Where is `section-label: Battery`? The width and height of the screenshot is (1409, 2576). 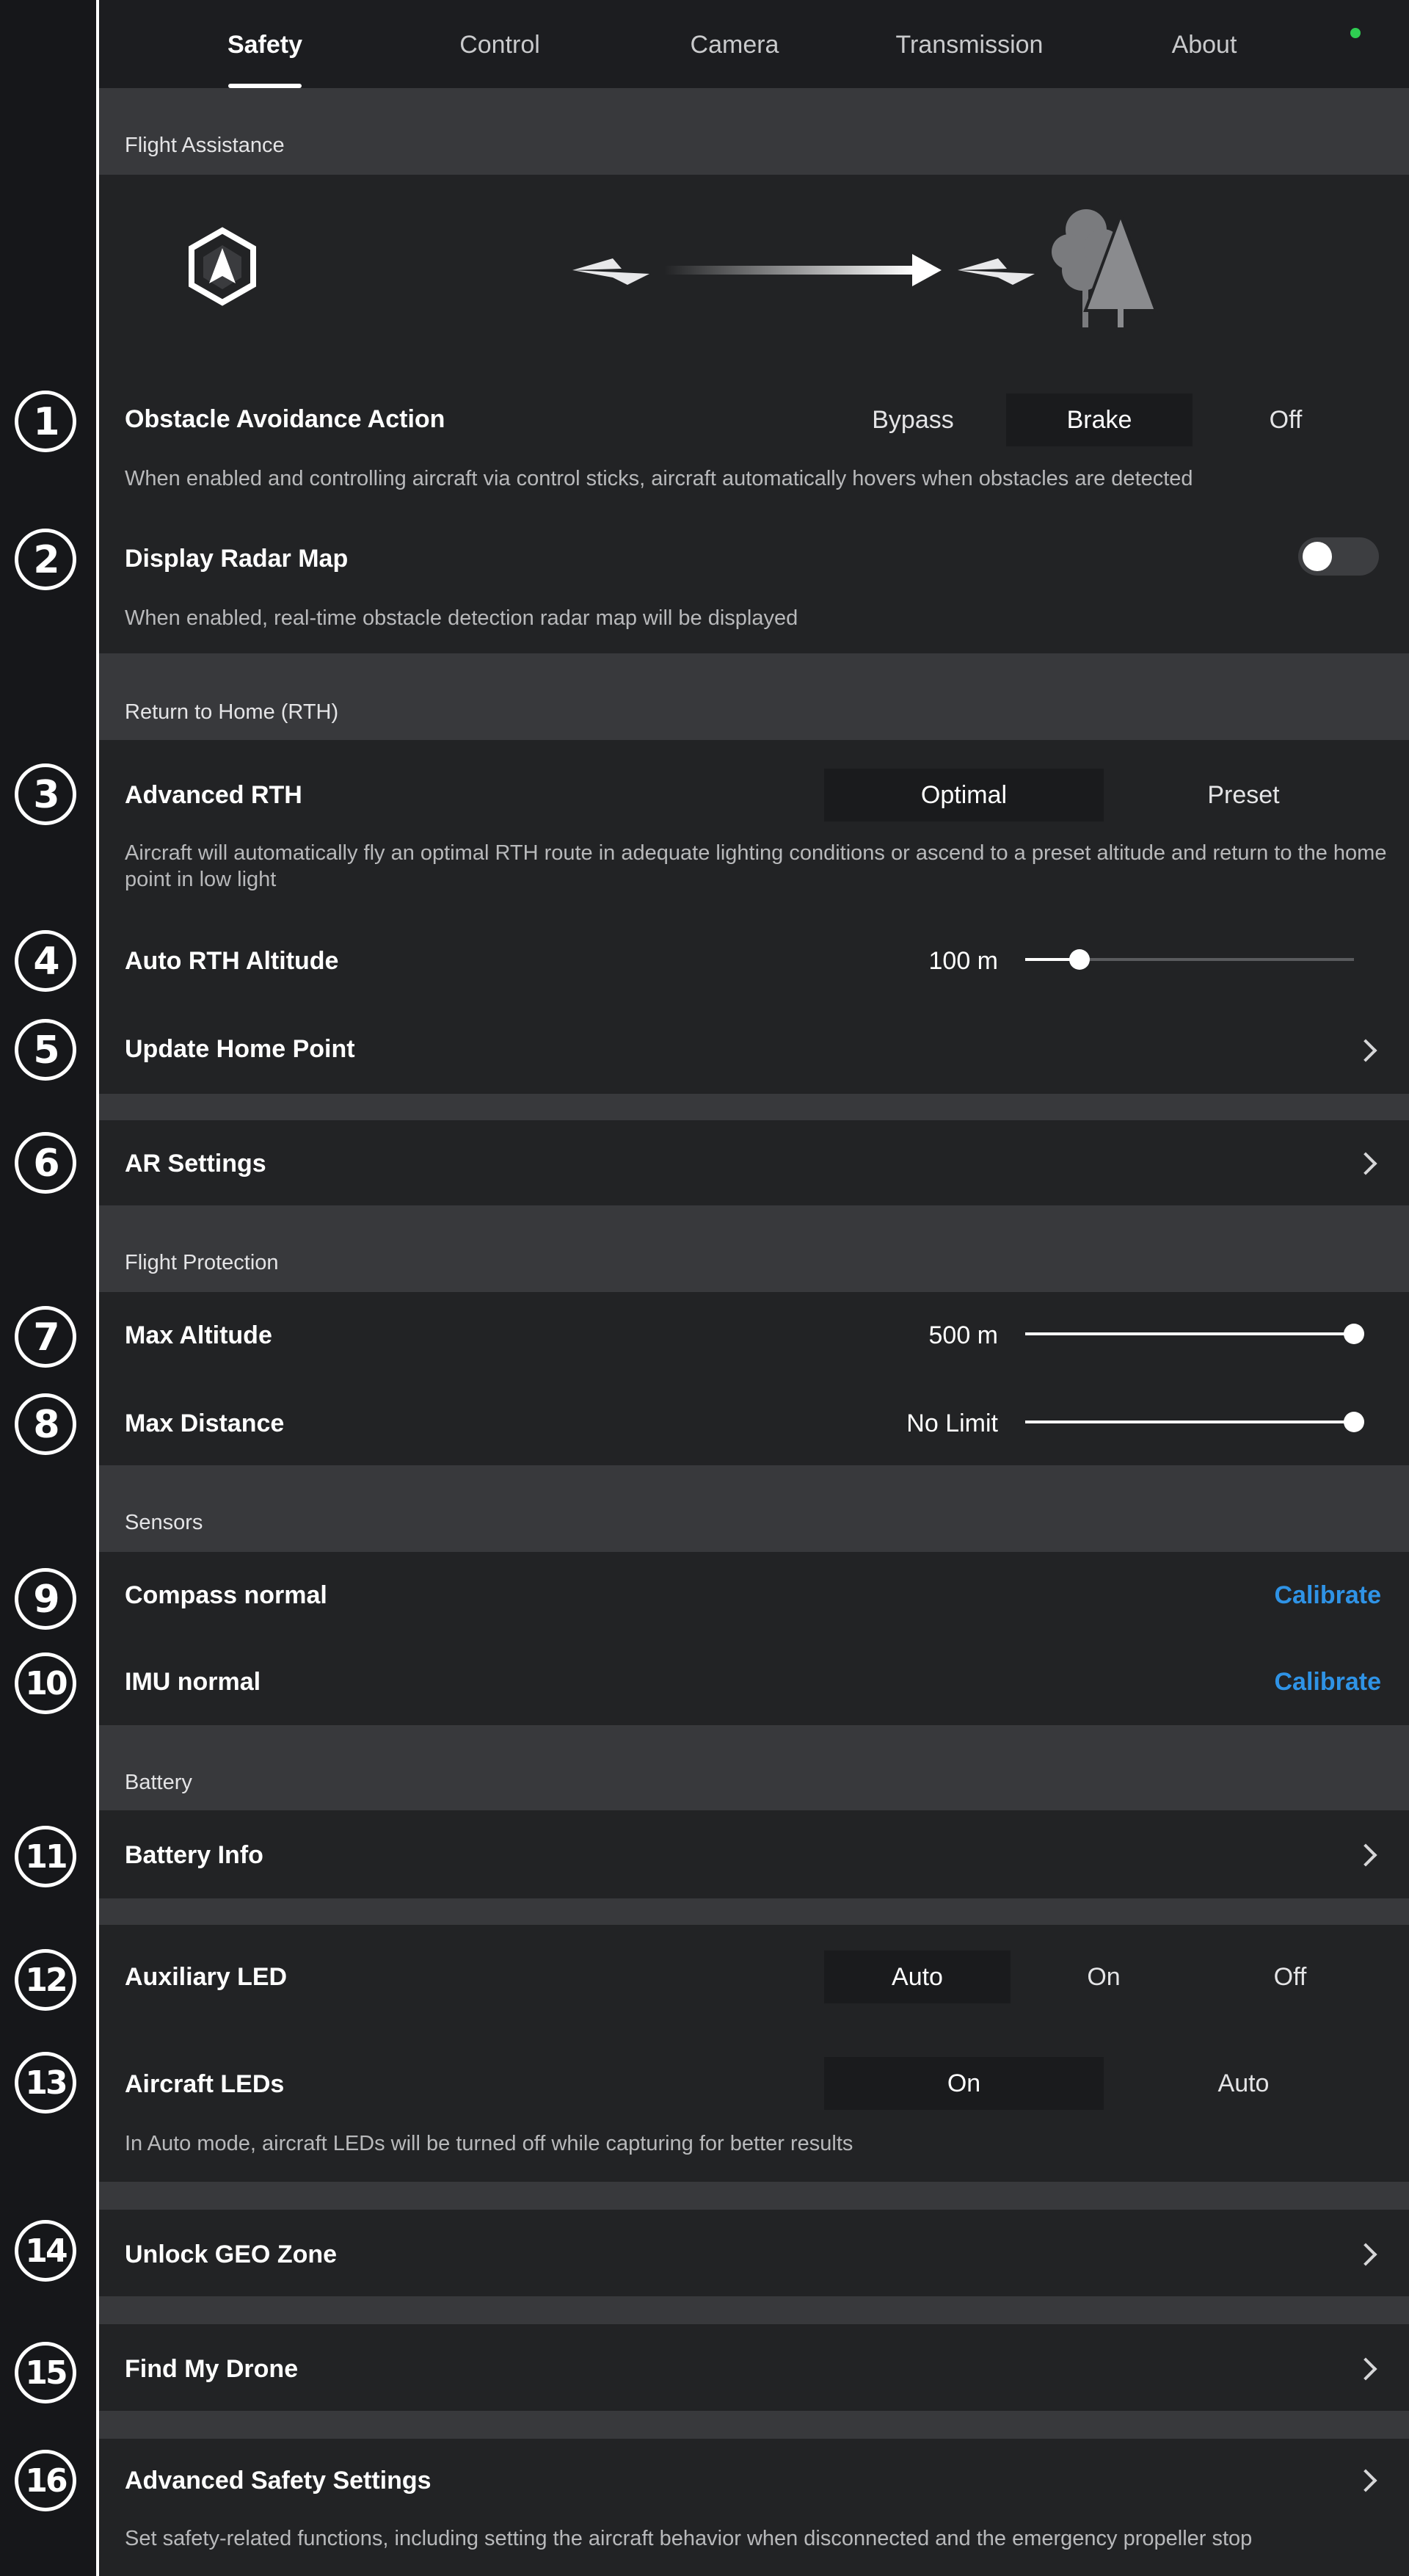
section-label: Battery is located at coordinates (158, 1783).